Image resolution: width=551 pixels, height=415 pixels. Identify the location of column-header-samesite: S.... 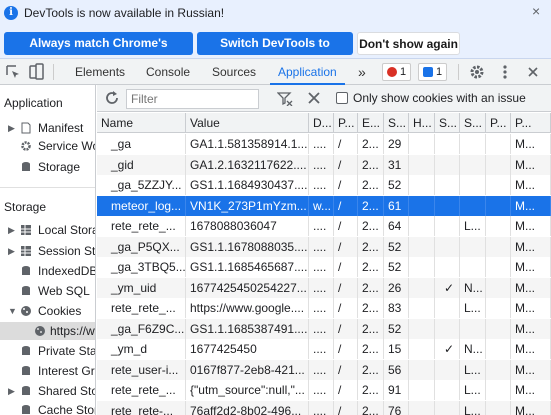
(473, 123).